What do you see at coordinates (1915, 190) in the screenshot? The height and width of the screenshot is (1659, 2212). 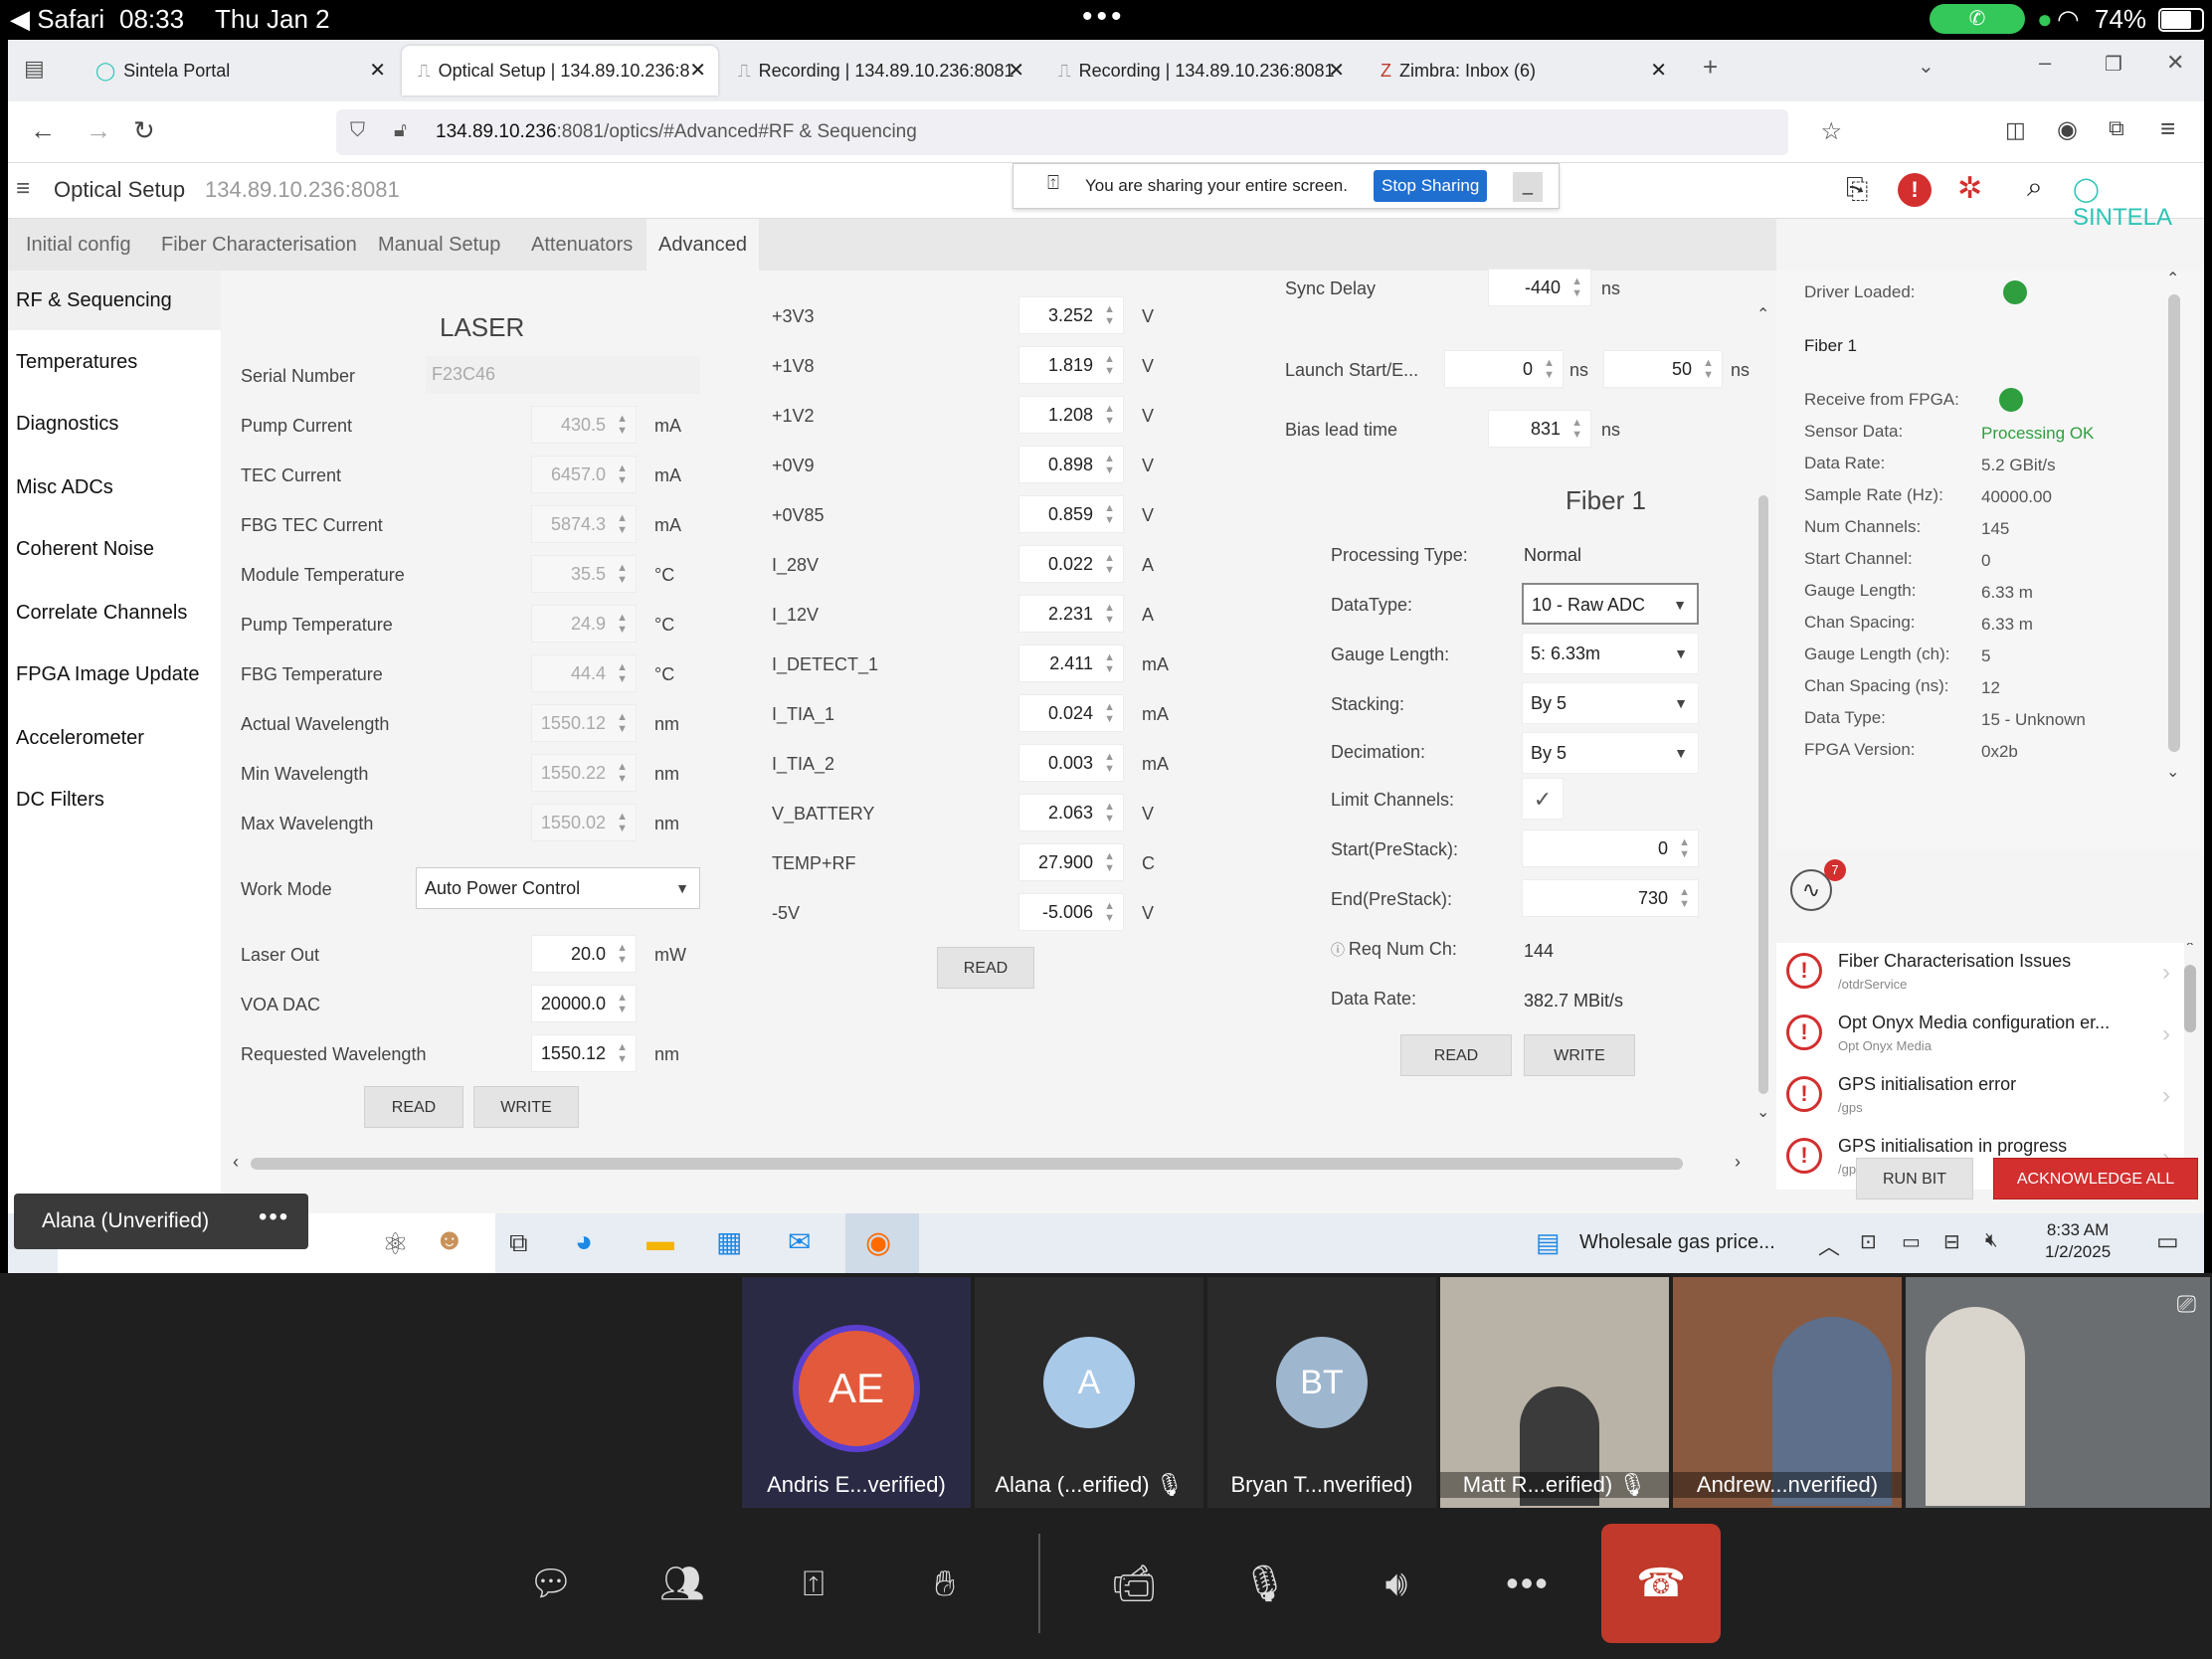 I see `alert-icon: !` at bounding box center [1915, 190].